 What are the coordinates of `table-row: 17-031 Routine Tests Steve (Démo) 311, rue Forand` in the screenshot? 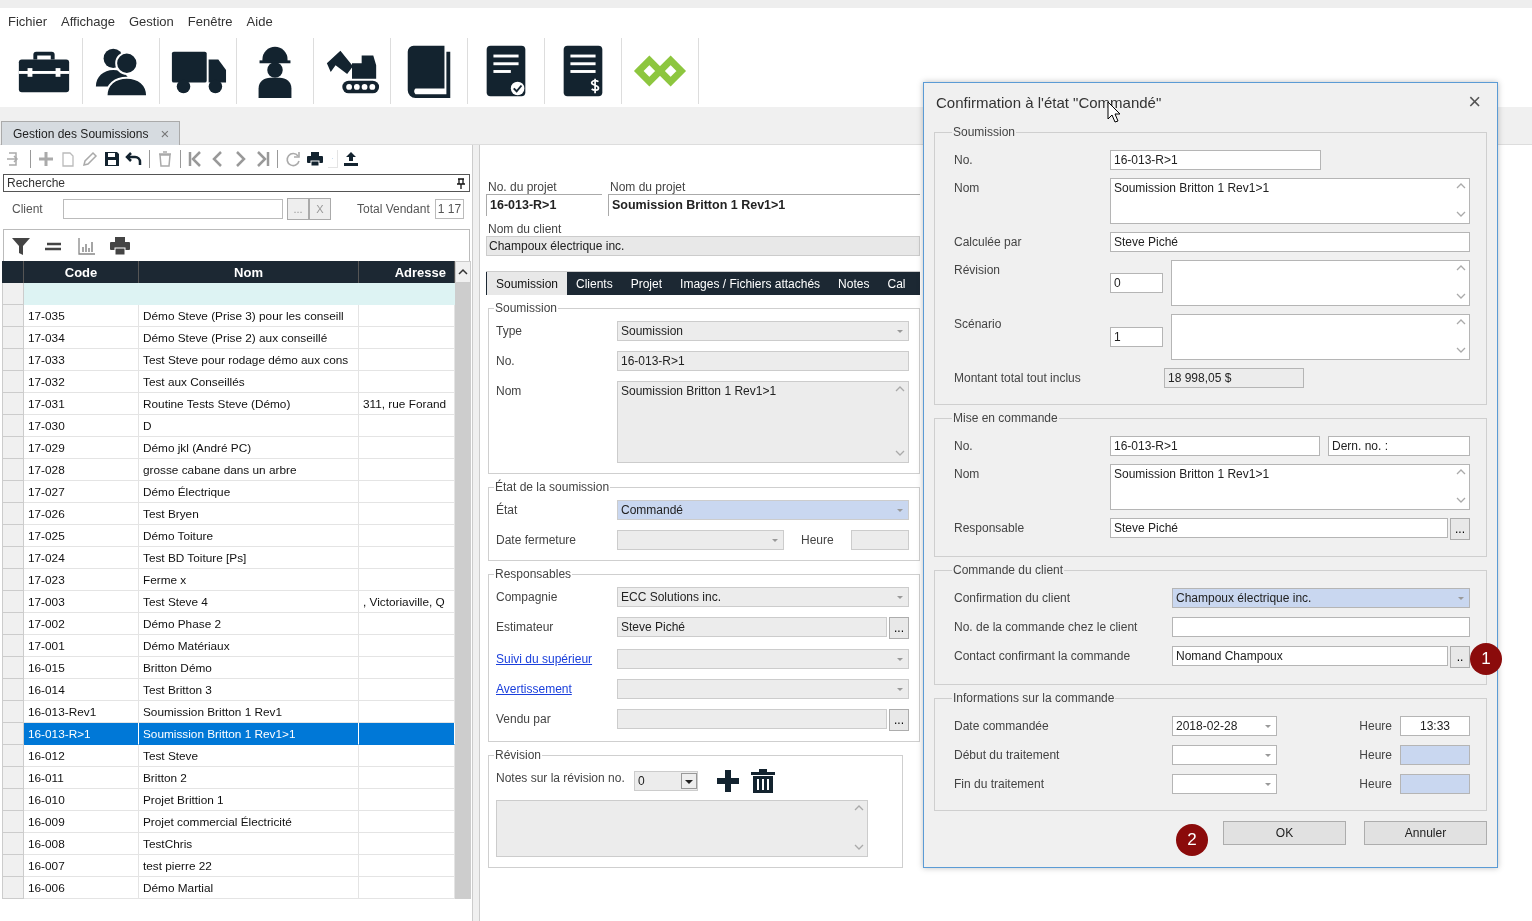 It's located at (228, 404).